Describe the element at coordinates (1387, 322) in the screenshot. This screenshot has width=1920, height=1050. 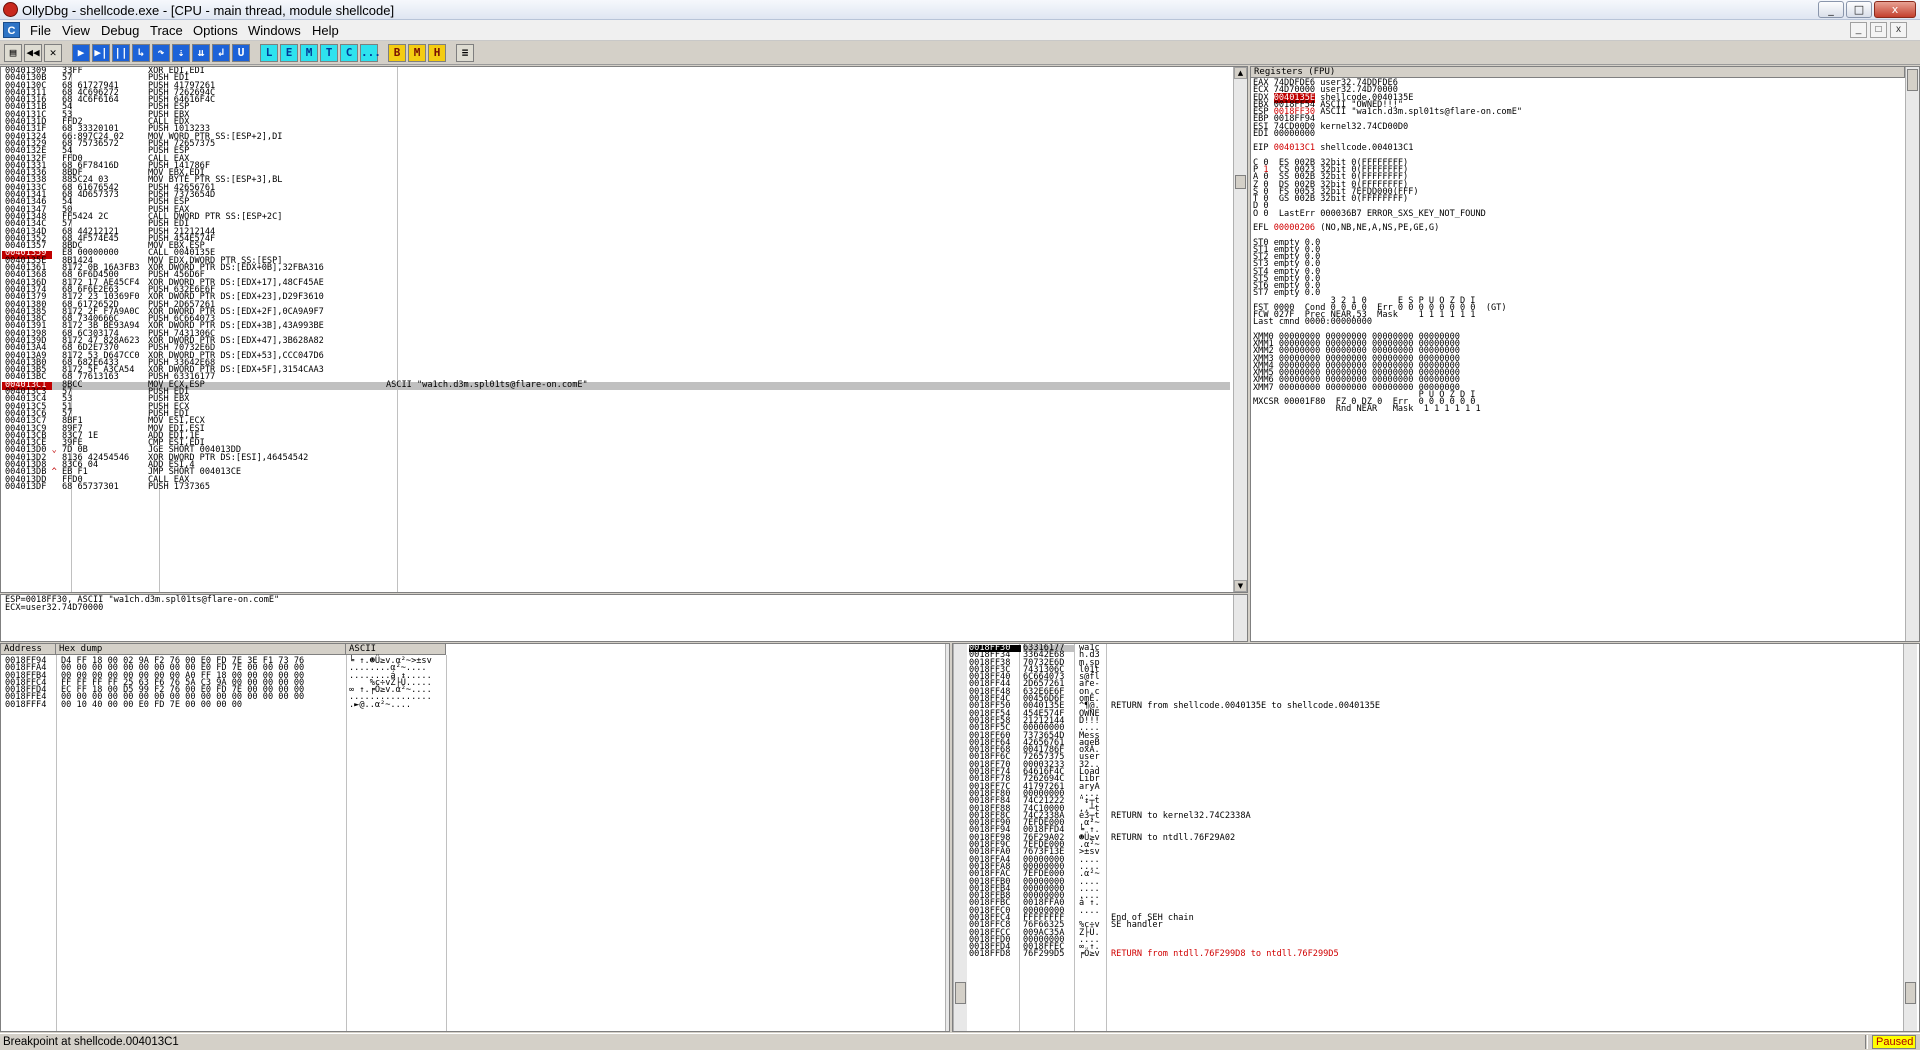
I see `register-line: Last cmnd 0000:00000000` at that location.